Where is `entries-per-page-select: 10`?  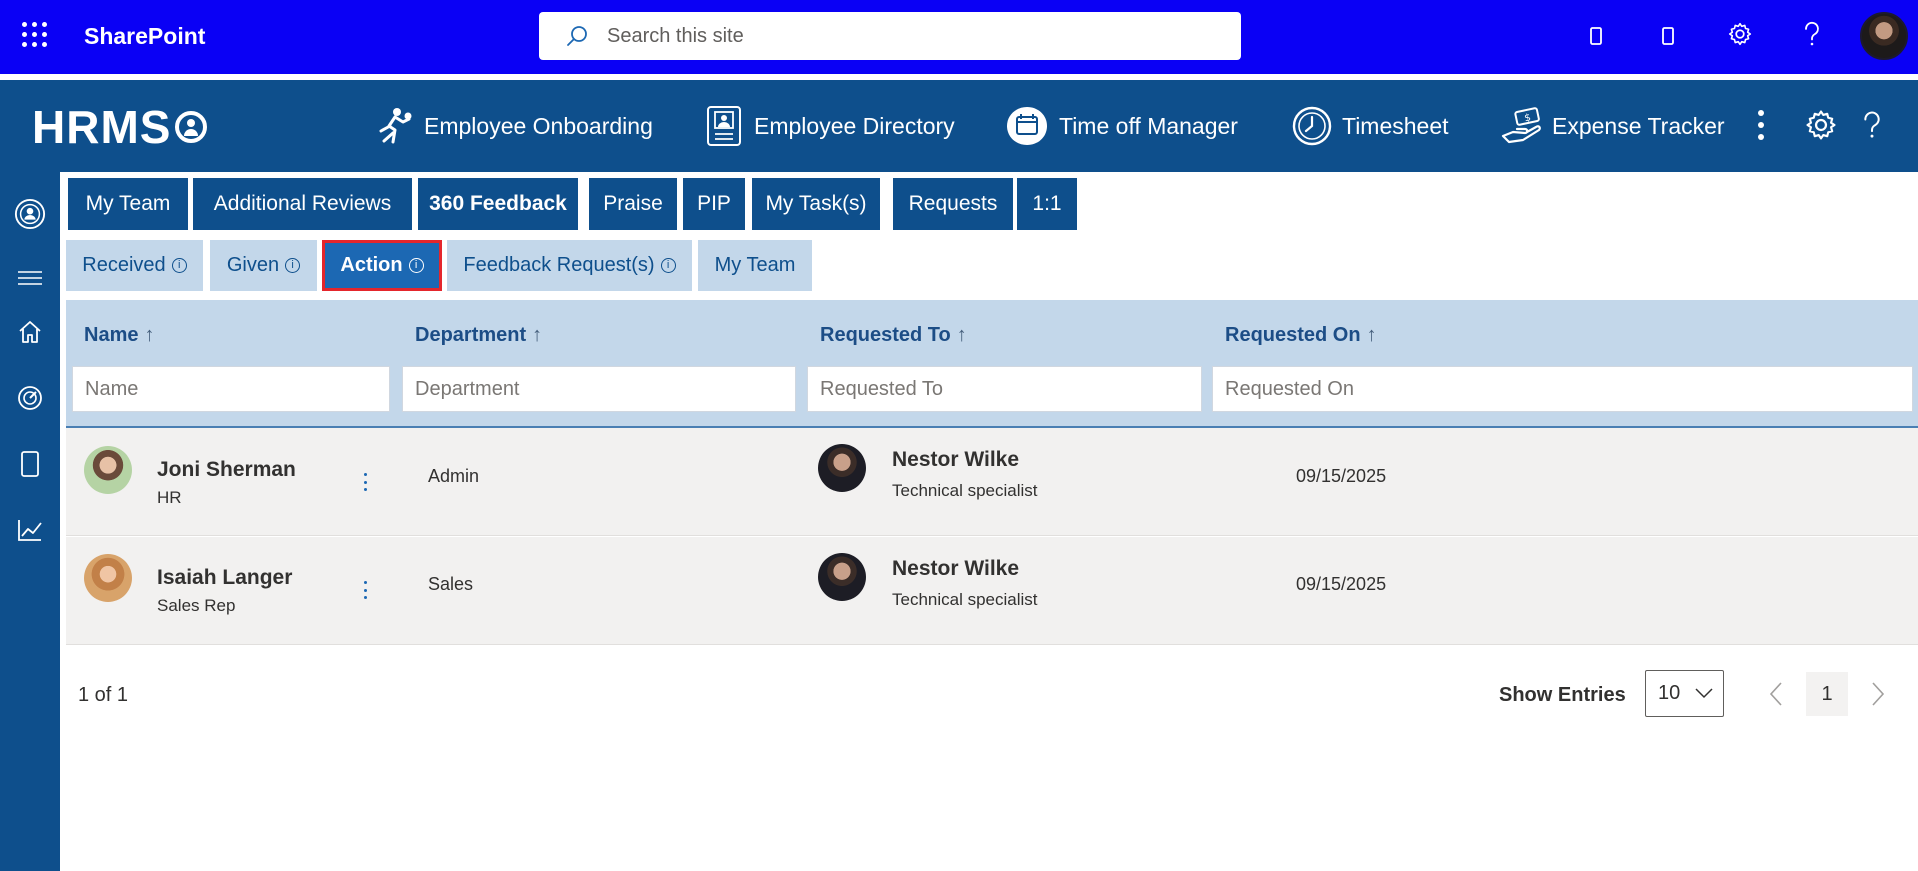 entries-per-page-select: 10 is located at coordinates (1684, 693).